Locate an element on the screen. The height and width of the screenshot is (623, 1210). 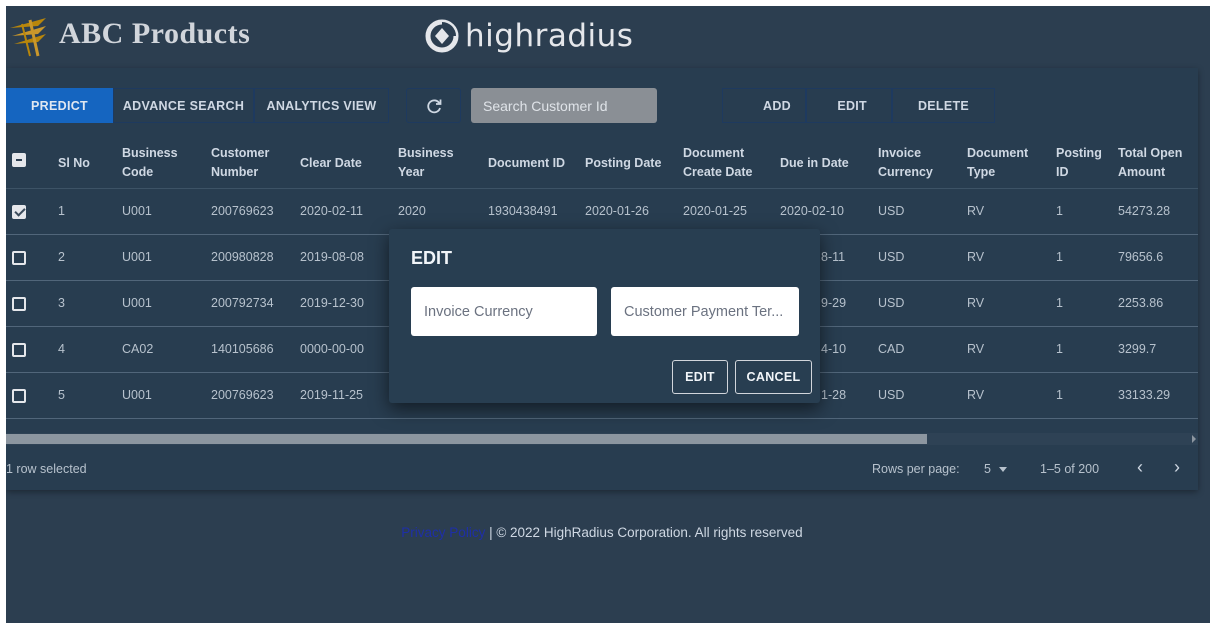
advance-search-button: ADVANCE SEARCH is located at coordinates (183, 105).